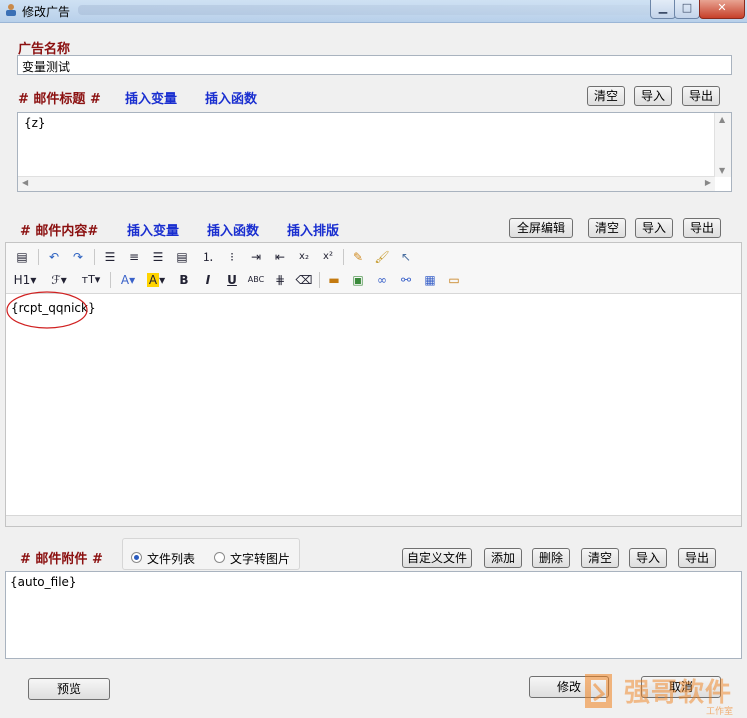 The width and height of the screenshot is (747, 718). Describe the element at coordinates (328, 257) in the screenshot. I see `superscript-icon: x²` at that location.